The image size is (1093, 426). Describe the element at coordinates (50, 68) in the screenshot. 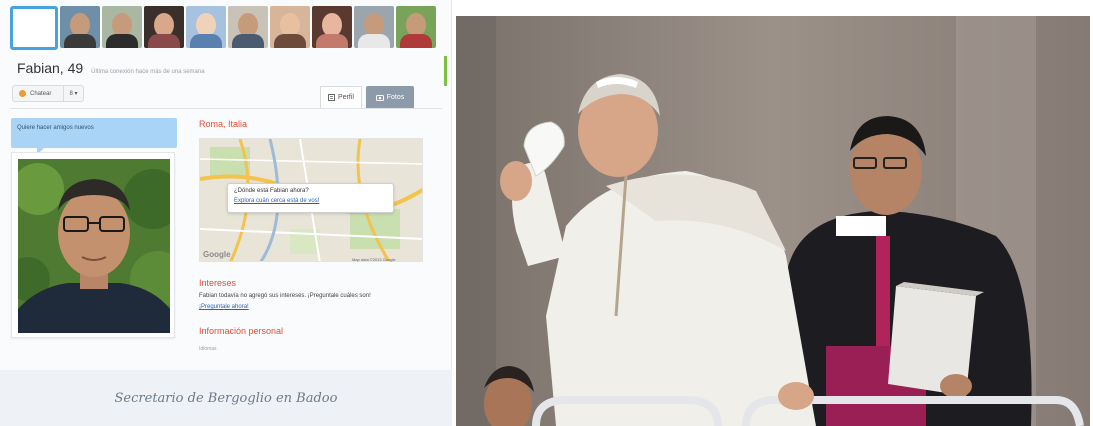

I see `profile-name-age: Fabian, 49` at that location.